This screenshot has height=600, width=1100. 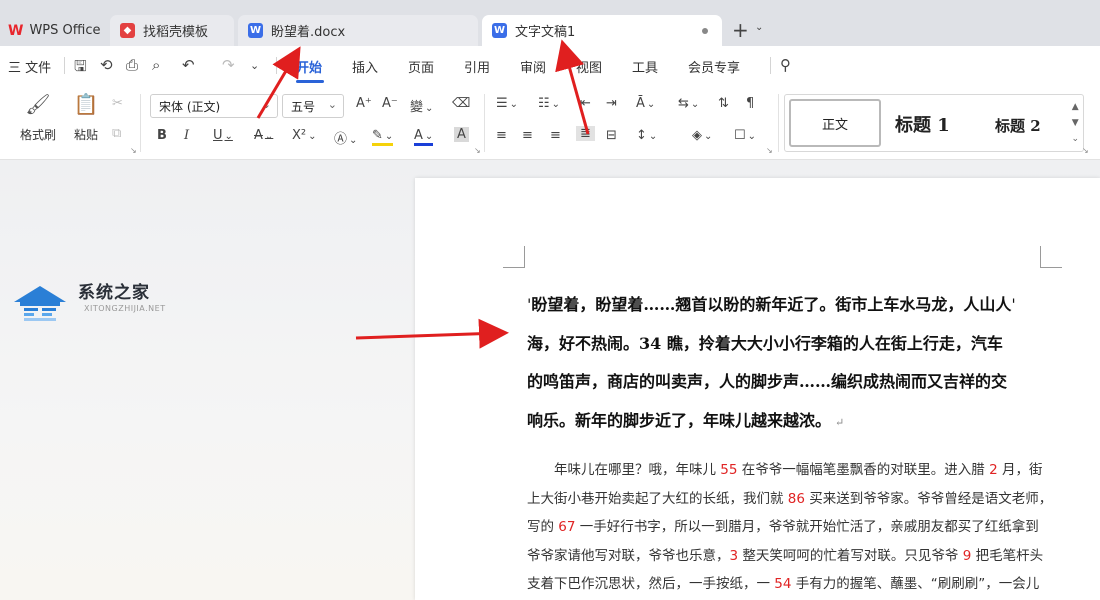 What do you see at coordinates (611, 135) in the screenshot?
I see `distribute-icon: ⊟` at bounding box center [611, 135].